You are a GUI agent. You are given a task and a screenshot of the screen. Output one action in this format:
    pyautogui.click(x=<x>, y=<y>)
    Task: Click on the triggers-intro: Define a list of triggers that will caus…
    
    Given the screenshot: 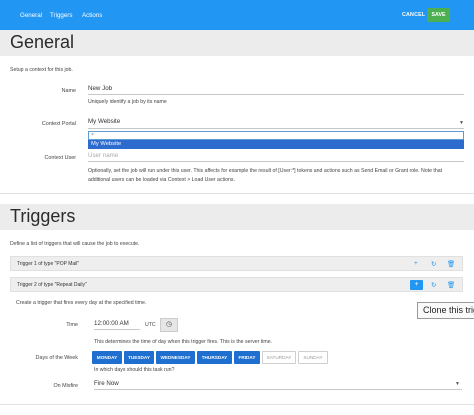 What is the action you would take?
    pyautogui.click(x=75, y=244)
    